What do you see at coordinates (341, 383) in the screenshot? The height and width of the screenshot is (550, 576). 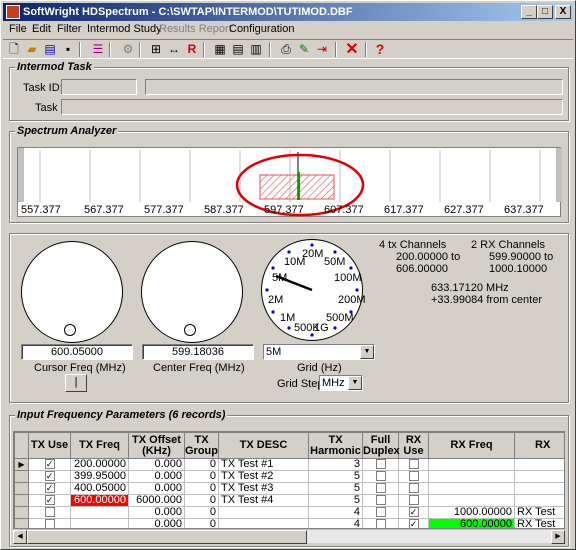 I see `grid-step-select: MHz ▼` at bounding box center [341, 383].